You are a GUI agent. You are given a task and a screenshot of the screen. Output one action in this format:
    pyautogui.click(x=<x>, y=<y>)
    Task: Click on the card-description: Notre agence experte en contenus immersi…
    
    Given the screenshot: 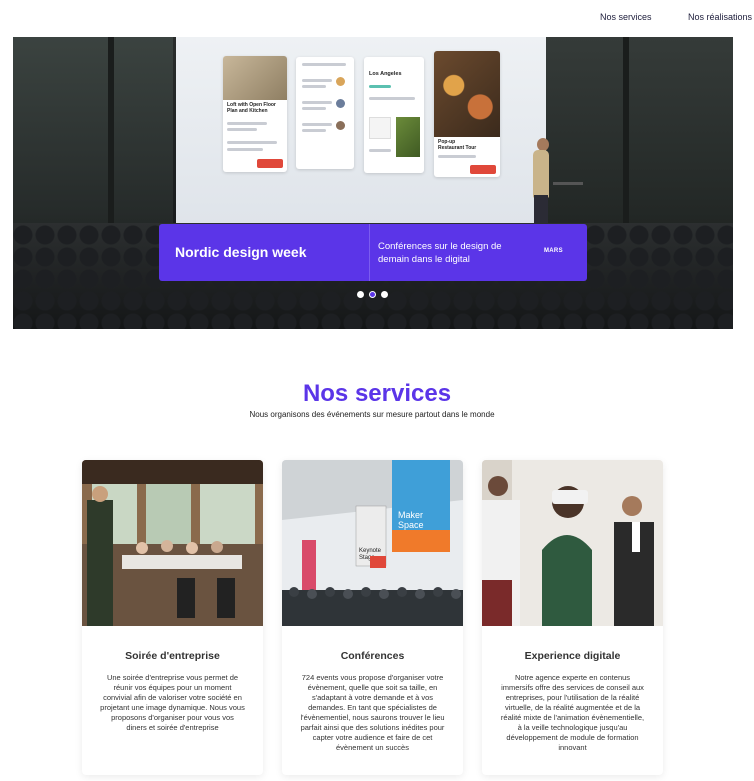 What is the action you would take?
    pyautogui.click(x=572, y=712)
    